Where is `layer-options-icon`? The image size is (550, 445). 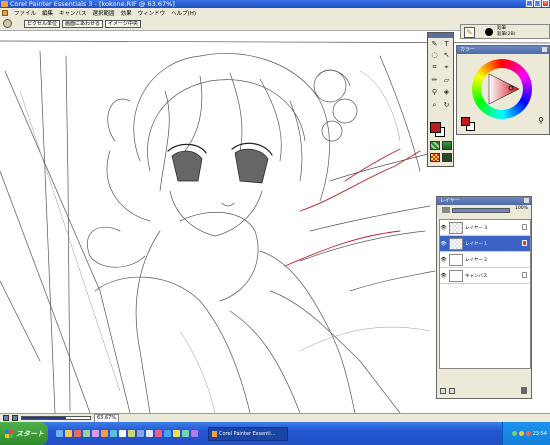
layer-options-icon is located at coordinates (443, 391).